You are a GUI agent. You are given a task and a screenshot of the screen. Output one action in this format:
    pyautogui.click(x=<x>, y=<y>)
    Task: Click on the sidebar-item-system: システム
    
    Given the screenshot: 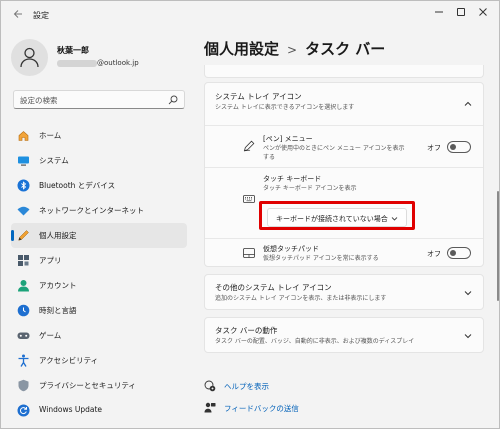 What is the action you would take?
    pyautogui.click(x=99, y=160)
    